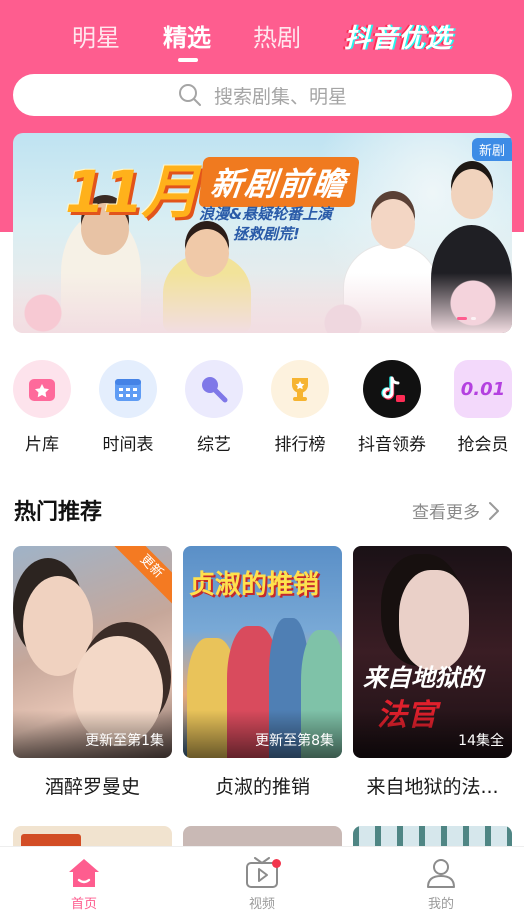  Describe the element at coordinates (300, 445) in the screenshot. I see `quick-ranking-label: 排行榜` at that location.